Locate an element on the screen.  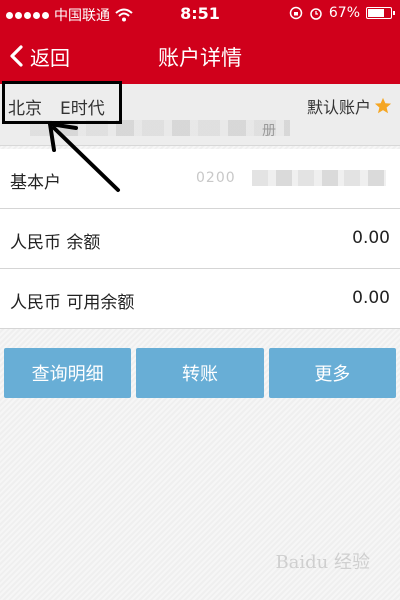
row-label: 人民币 余额 is located at coordinates (55, 243).